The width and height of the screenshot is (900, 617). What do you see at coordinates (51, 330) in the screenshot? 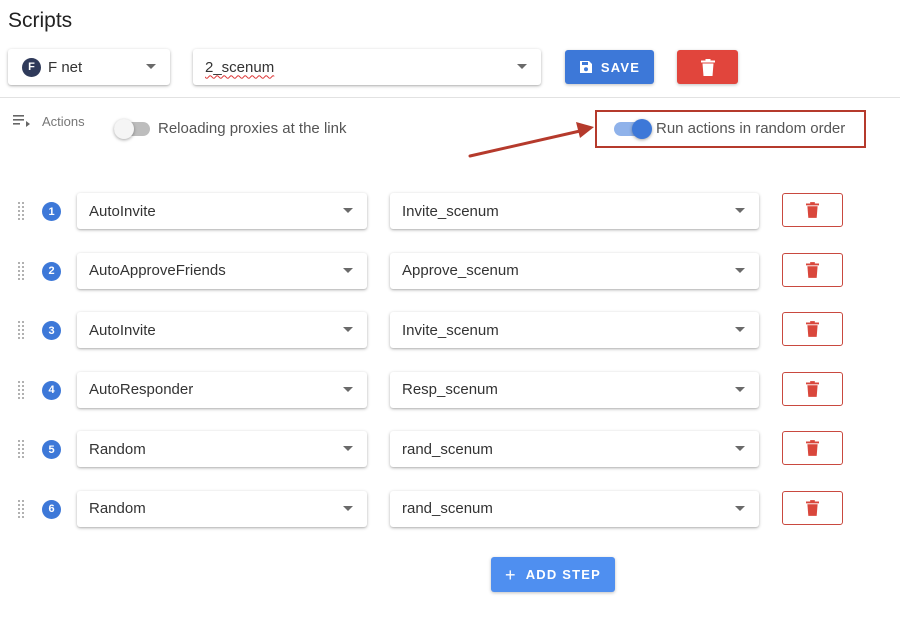
I see `step-number: 3` at bounding box center [51, 330].